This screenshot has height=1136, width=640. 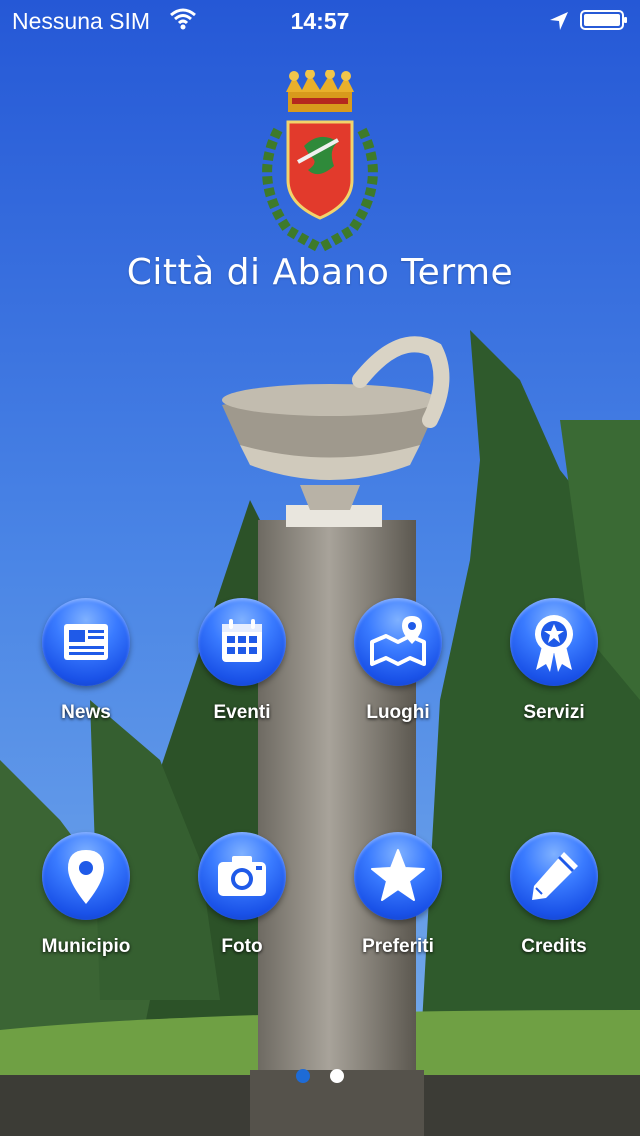 I want to click on luoghi-button, so click(x=398, y=642).